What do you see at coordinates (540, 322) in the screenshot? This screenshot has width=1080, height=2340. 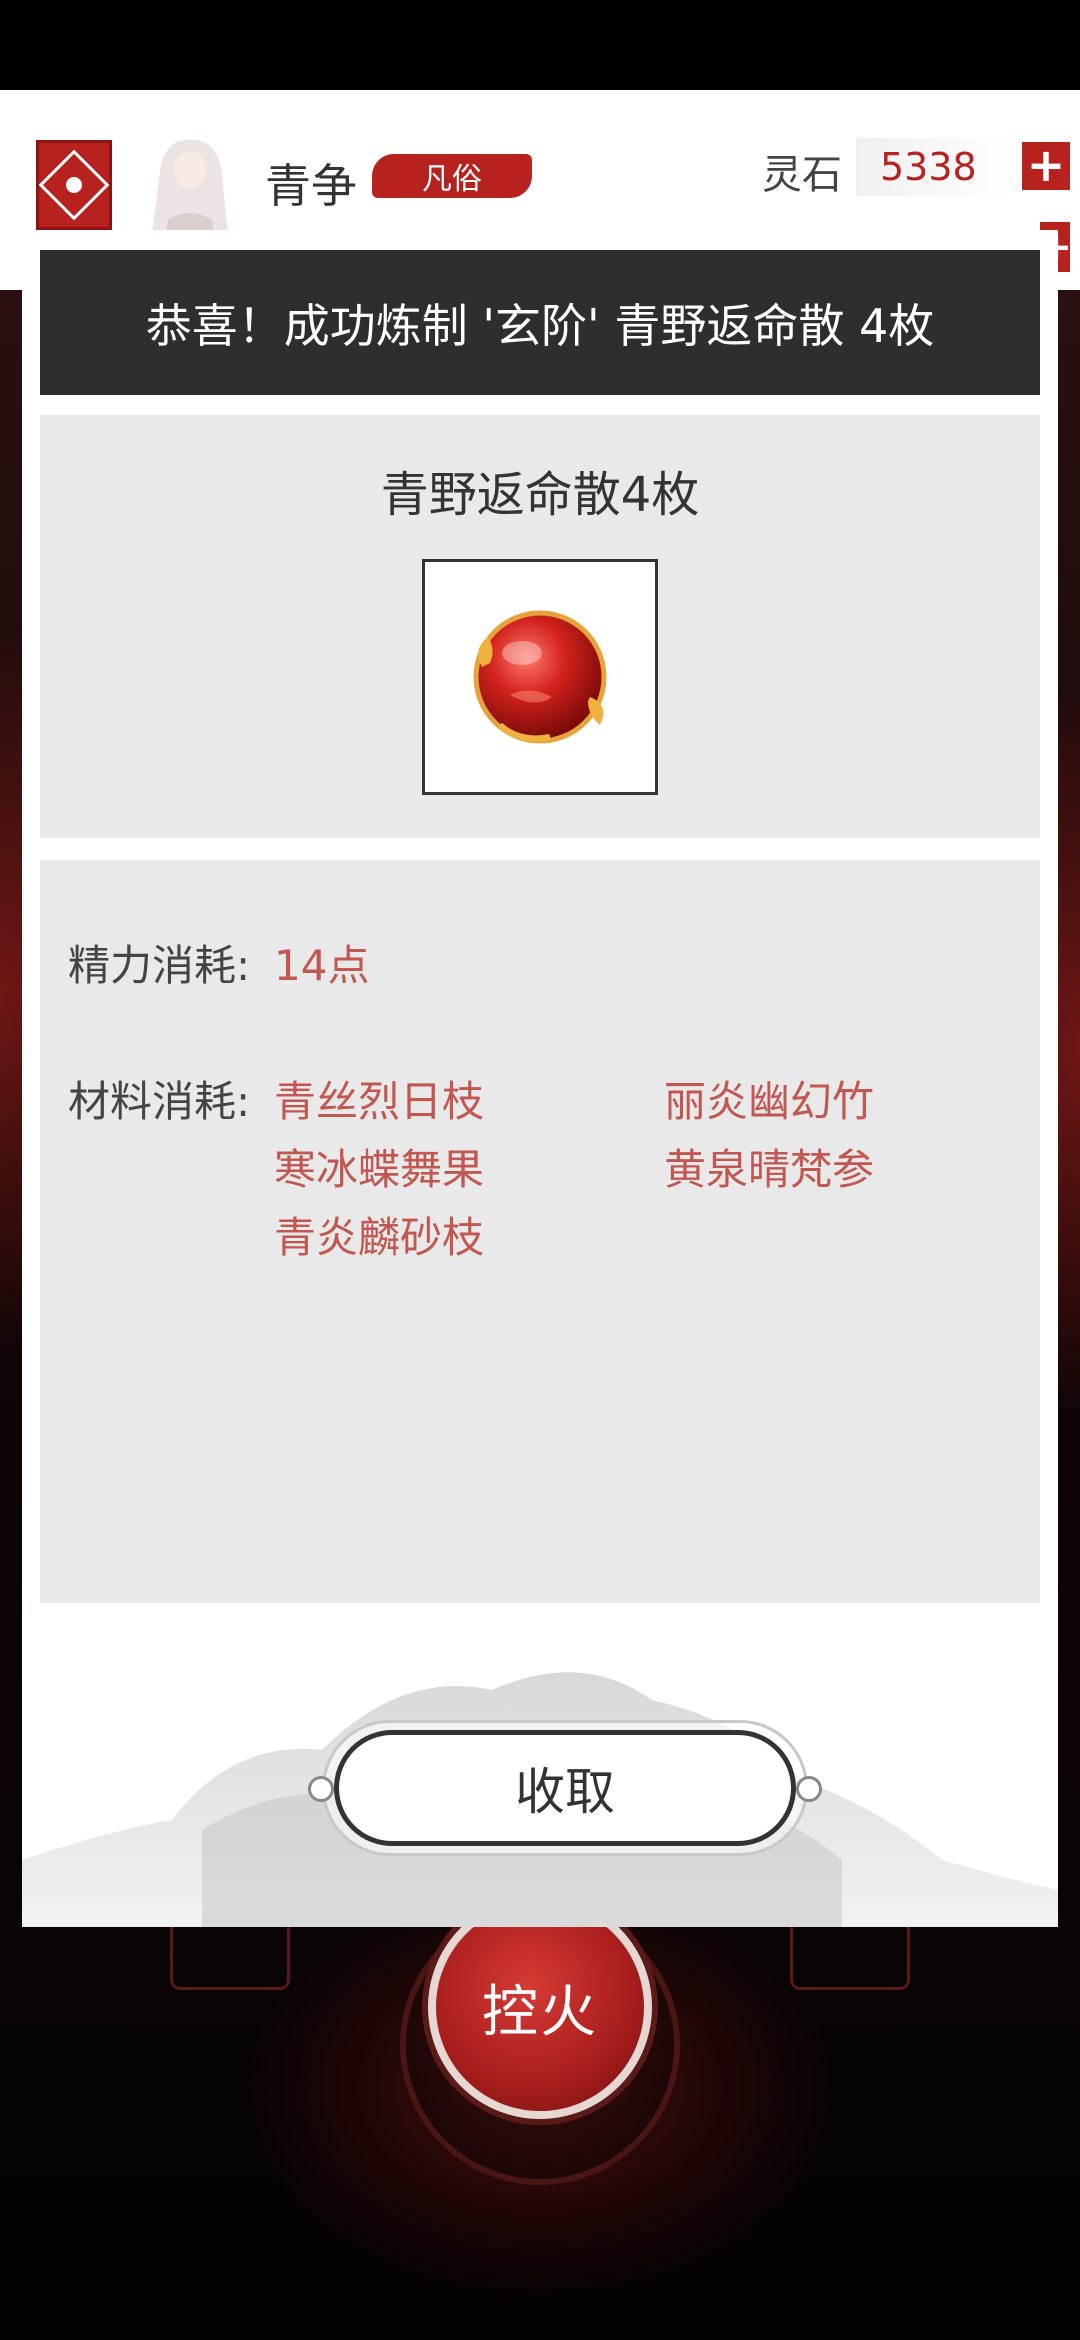 I see `dialog-title: 恭喜！成功炼制 '玄阶' 青野返命散 4枚` at bounding box center [540, 322].